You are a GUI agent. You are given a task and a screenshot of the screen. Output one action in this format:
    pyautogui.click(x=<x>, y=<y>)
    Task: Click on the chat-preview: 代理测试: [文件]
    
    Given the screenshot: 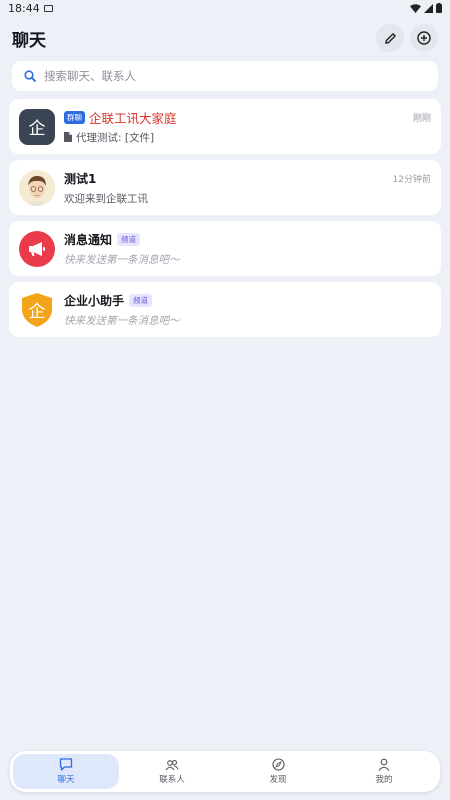 What is the action you would take?
    pyautogui.click(x=115, y=137)
    